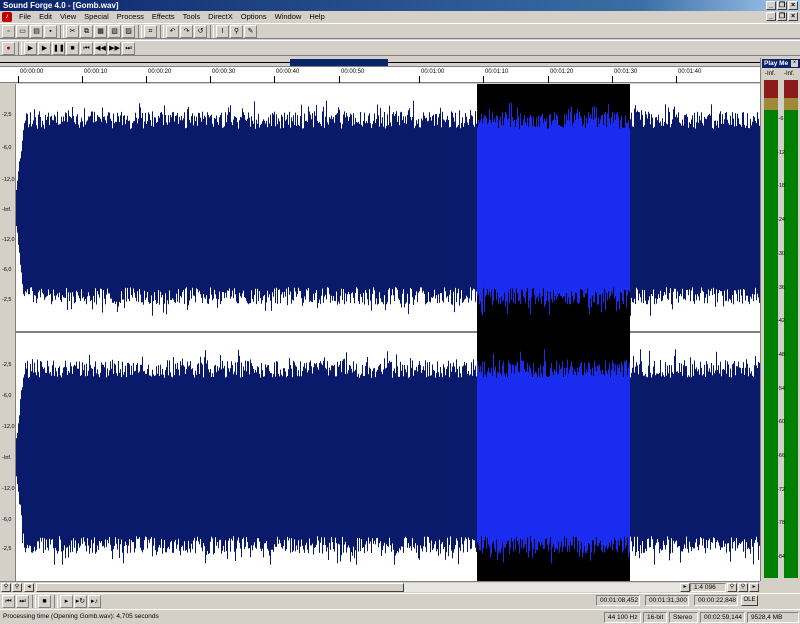  What do you see at coordinates (36, 31) in the screenshot?
I see `save-as-icon: ▤` at bounding box center [36, 31].